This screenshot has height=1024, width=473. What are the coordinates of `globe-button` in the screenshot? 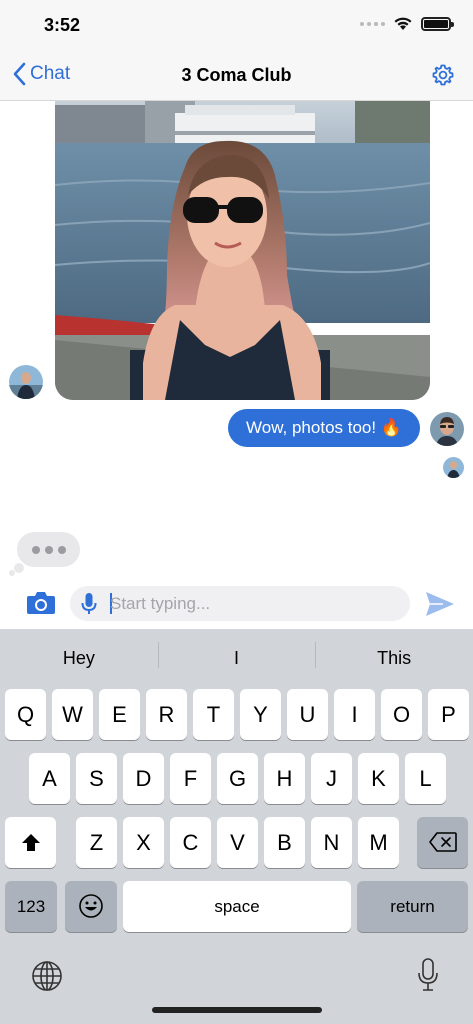 It's located at (47, 978).